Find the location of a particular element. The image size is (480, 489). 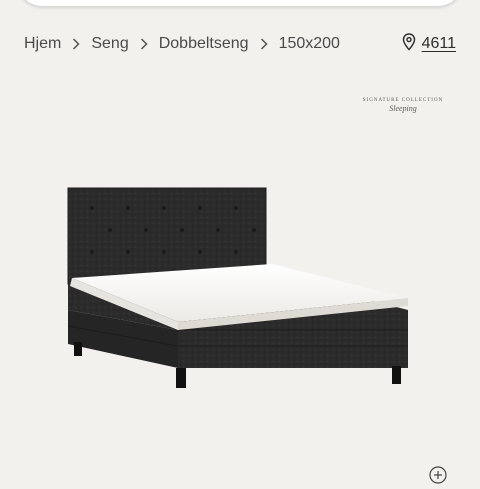

brand-logo: SIGNATURE COLLECTION Sleeping is located at coordinates (403, 105).